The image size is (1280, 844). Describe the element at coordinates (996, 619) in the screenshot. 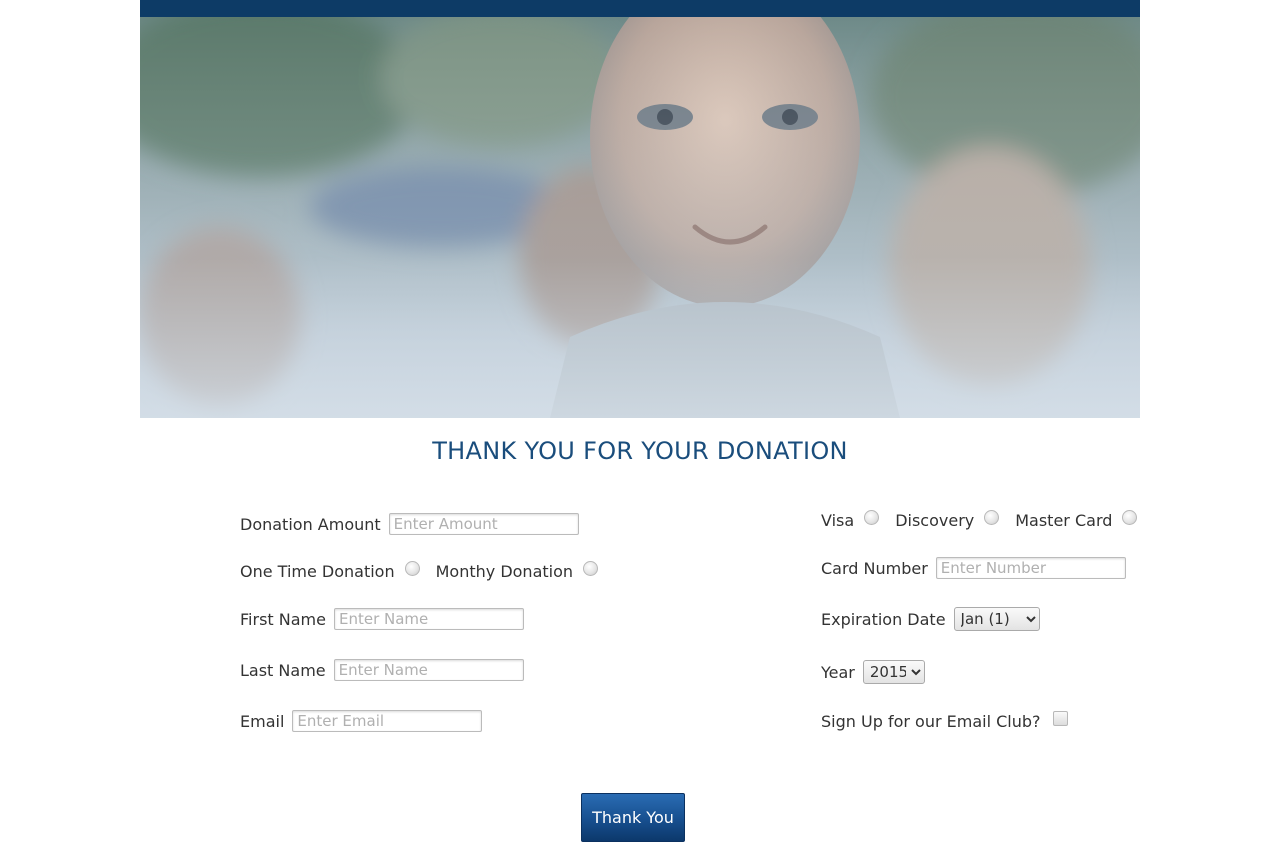

I see `expiration-month-select: Jan (1)` at that location.